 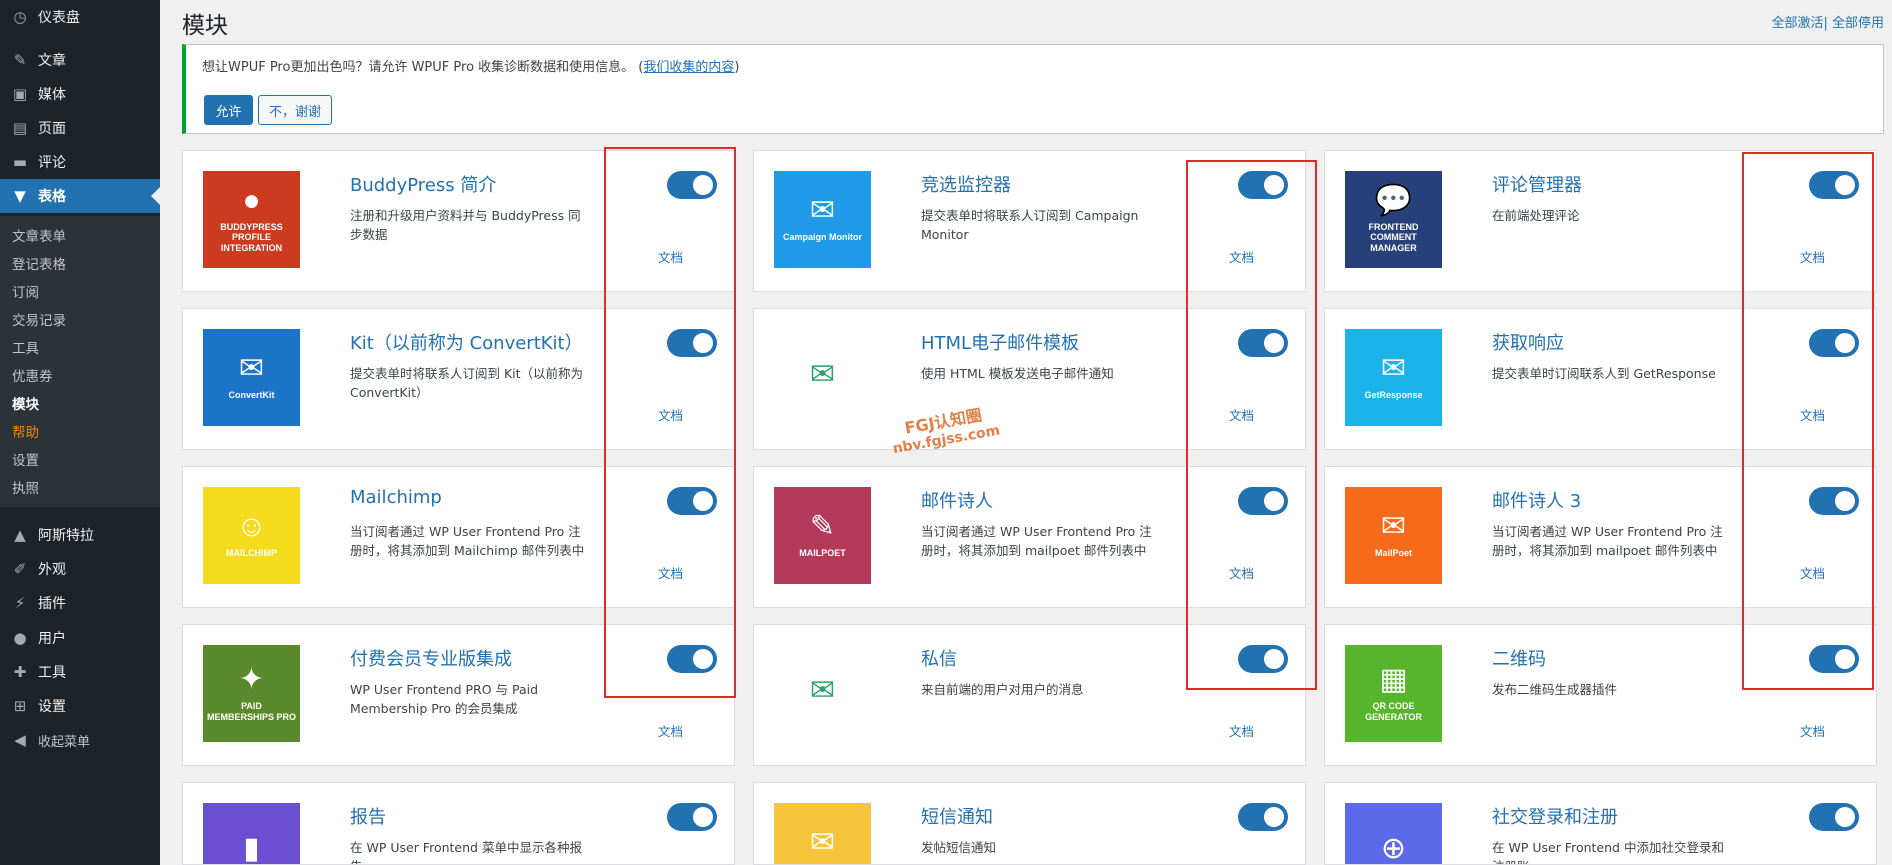 What do you see at coordinates (25, 291) in the screenshot?
I see `submenu-subscriptions: 订阅` at bounding box center [25, 291].